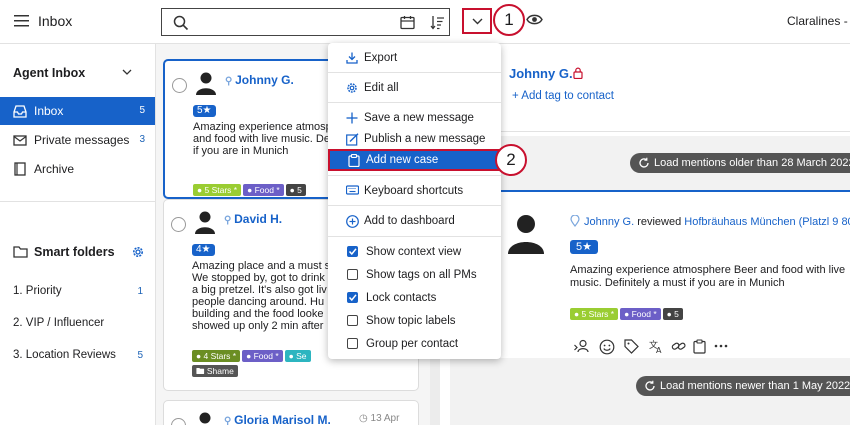  I want to click on tag-list: ● 4 Stars * ● Food * ● Se, so click(252, 355).